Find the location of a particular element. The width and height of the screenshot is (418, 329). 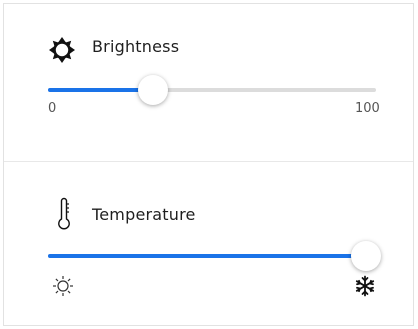

brightness-title: Brightness is located at coordinates (136, 46).